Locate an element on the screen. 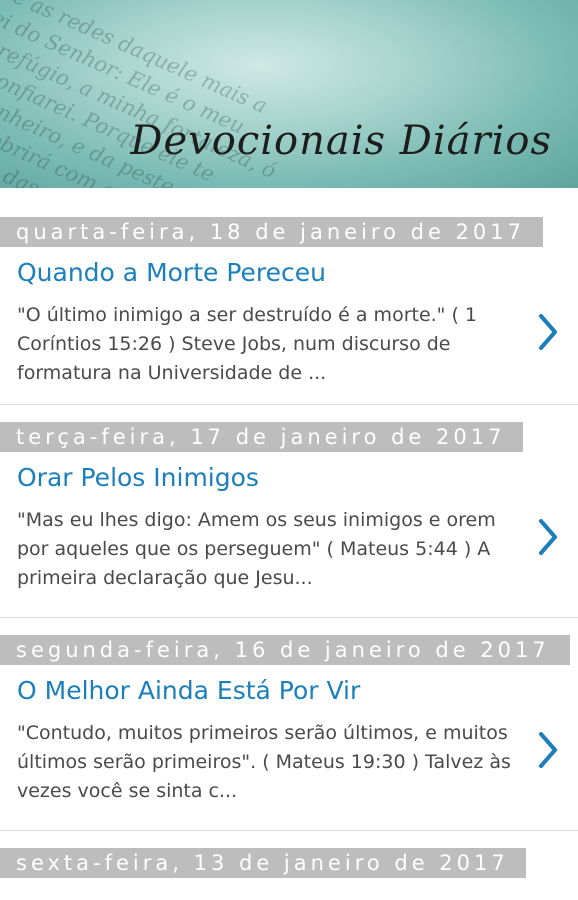  post-date: terça-feira, 17 de janeiro de 2017 is located at coordinates (261, 437).